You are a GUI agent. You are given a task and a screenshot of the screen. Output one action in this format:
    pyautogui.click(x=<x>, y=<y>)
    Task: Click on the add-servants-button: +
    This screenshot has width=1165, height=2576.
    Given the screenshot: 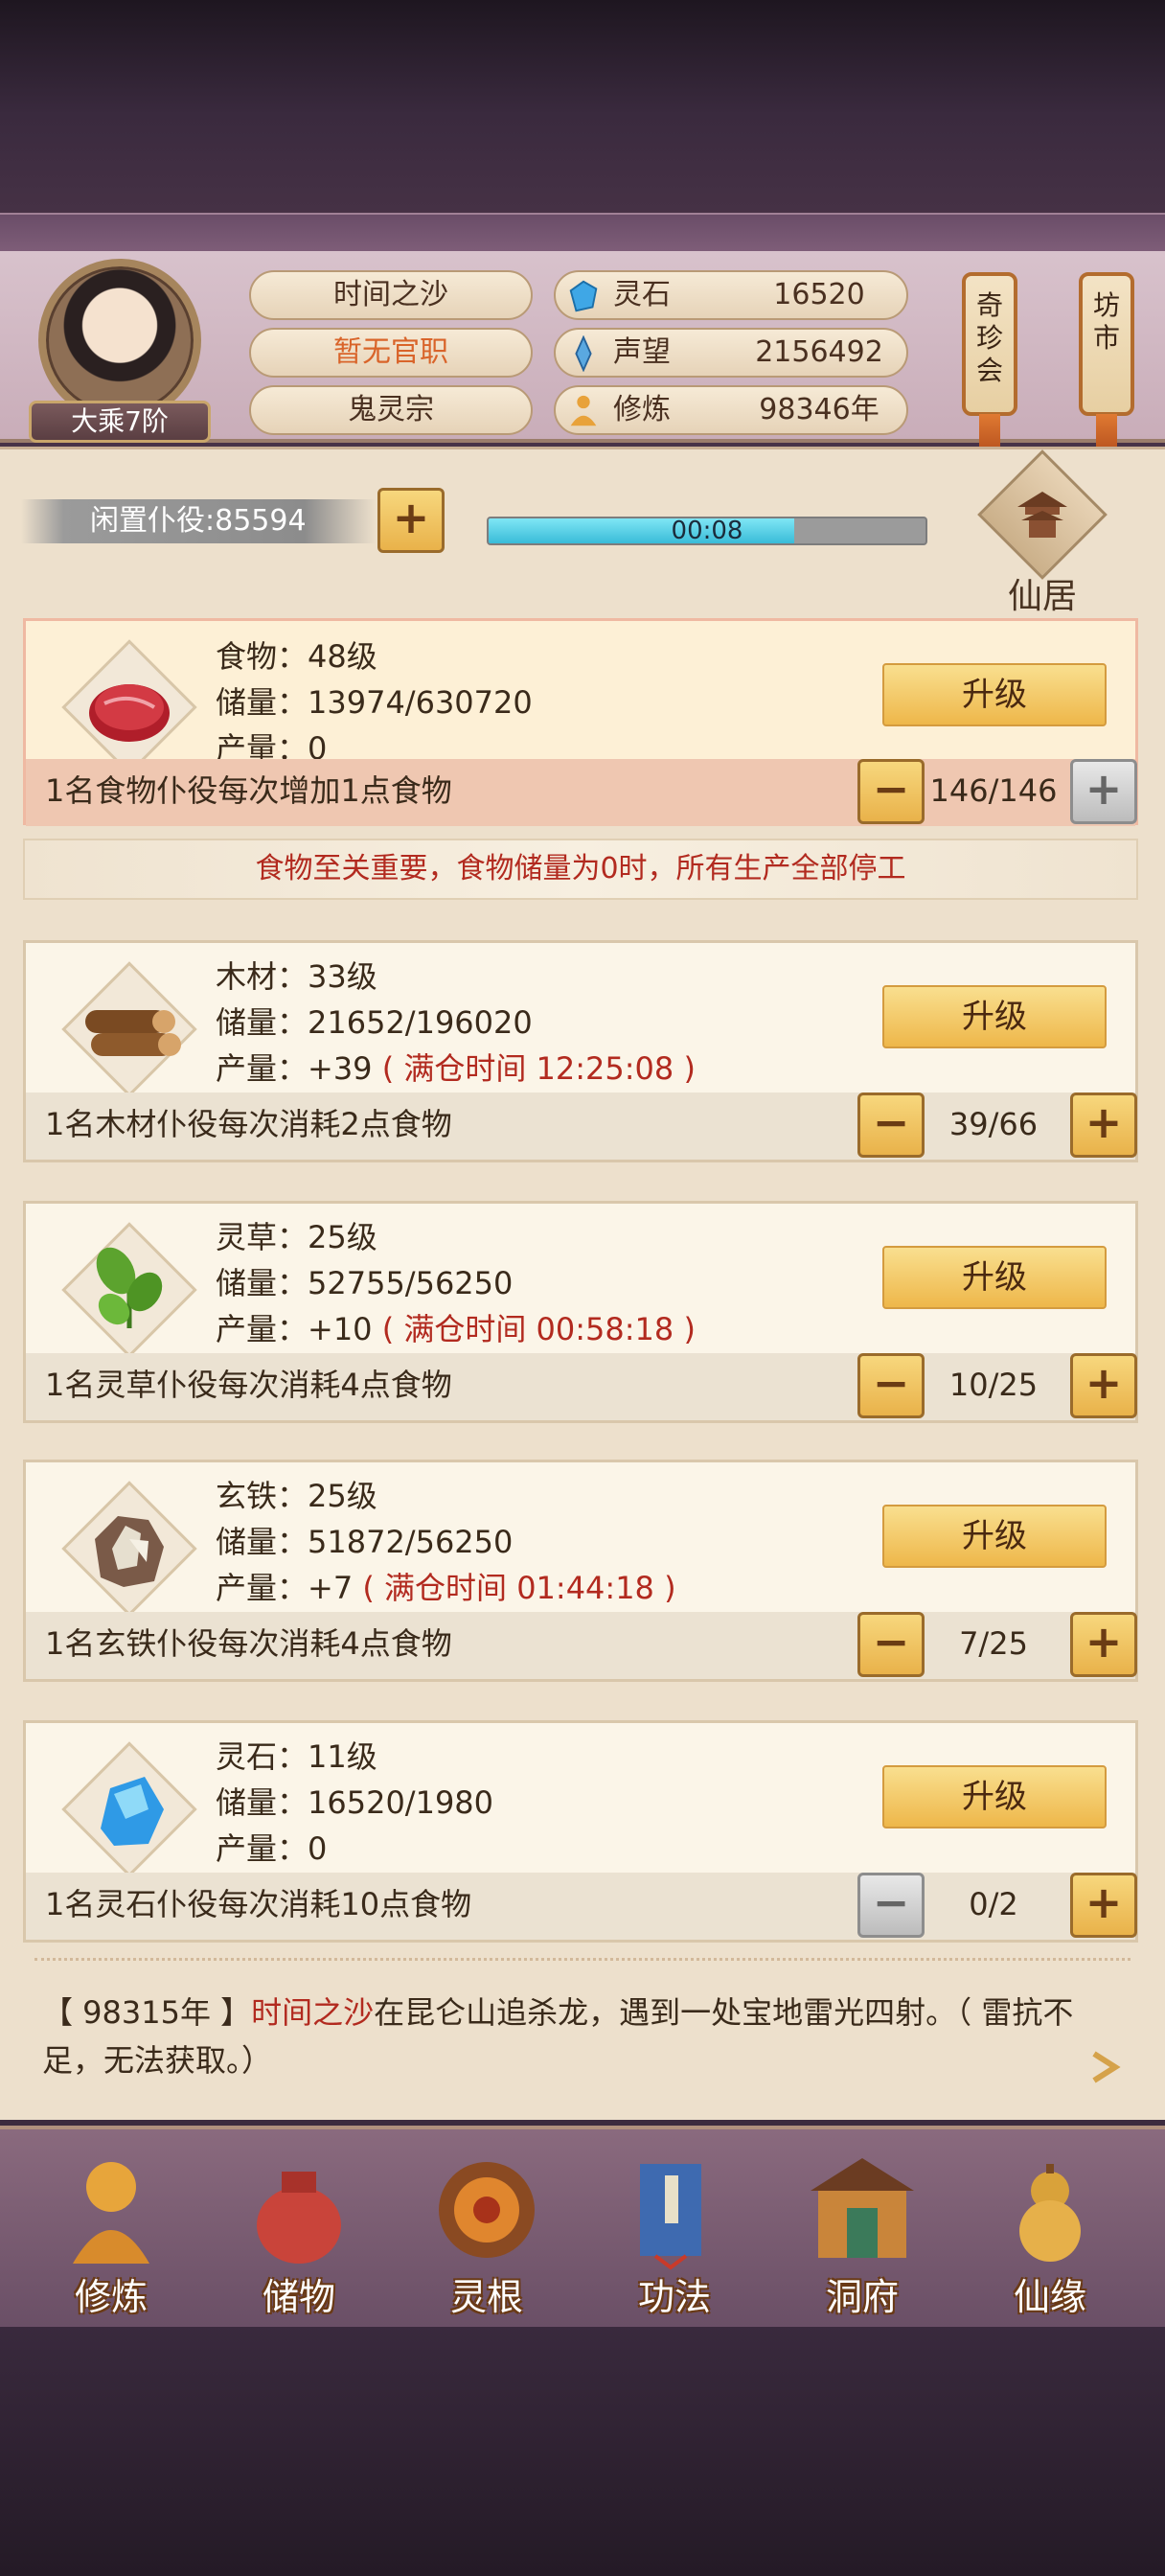 What is the action you would take?
    pyautogui.click(x=411, y=520)
    